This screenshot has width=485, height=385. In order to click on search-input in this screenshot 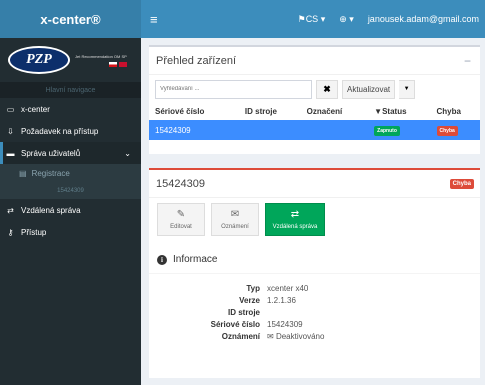, I will do `click(233, 89)`.